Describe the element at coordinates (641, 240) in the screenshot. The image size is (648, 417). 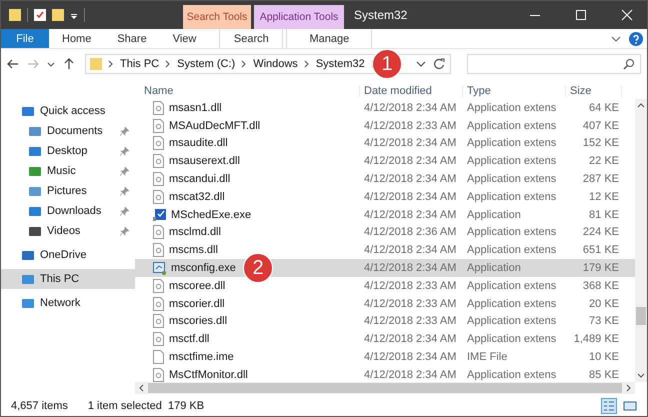
I see `vertical-scrollbar` at that location.